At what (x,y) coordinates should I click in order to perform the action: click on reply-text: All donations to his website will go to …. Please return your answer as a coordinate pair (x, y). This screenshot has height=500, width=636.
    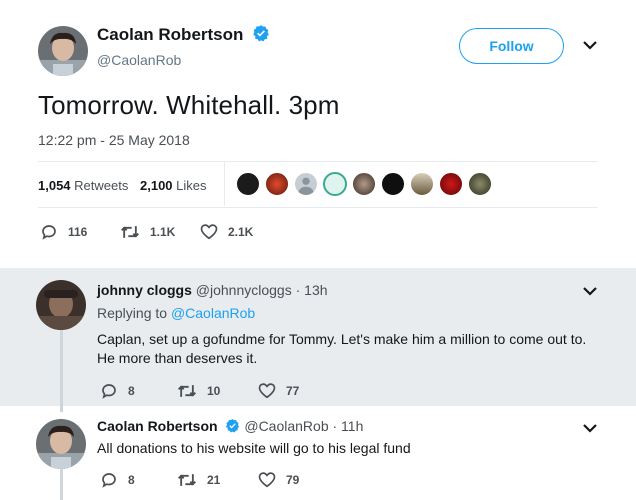
    Looking at the image, I should click on (254, 448).